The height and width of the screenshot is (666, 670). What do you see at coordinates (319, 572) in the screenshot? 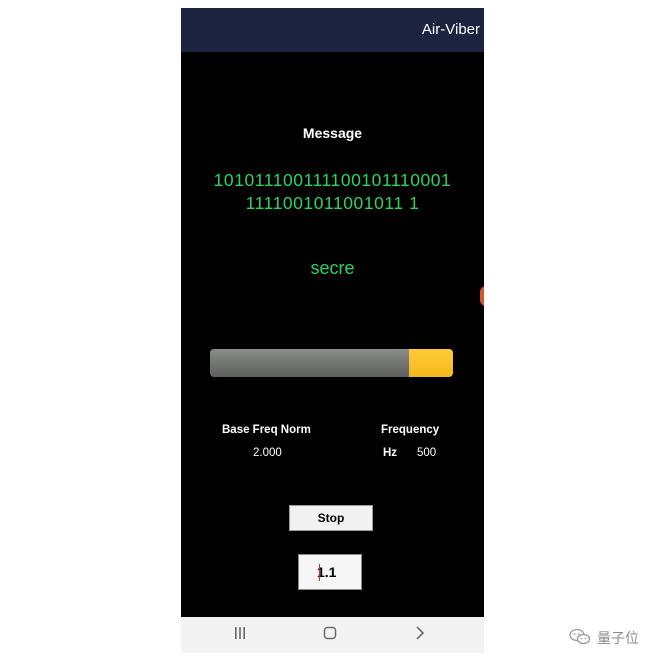
I see `text-caret` at bounding box center [319, 572].